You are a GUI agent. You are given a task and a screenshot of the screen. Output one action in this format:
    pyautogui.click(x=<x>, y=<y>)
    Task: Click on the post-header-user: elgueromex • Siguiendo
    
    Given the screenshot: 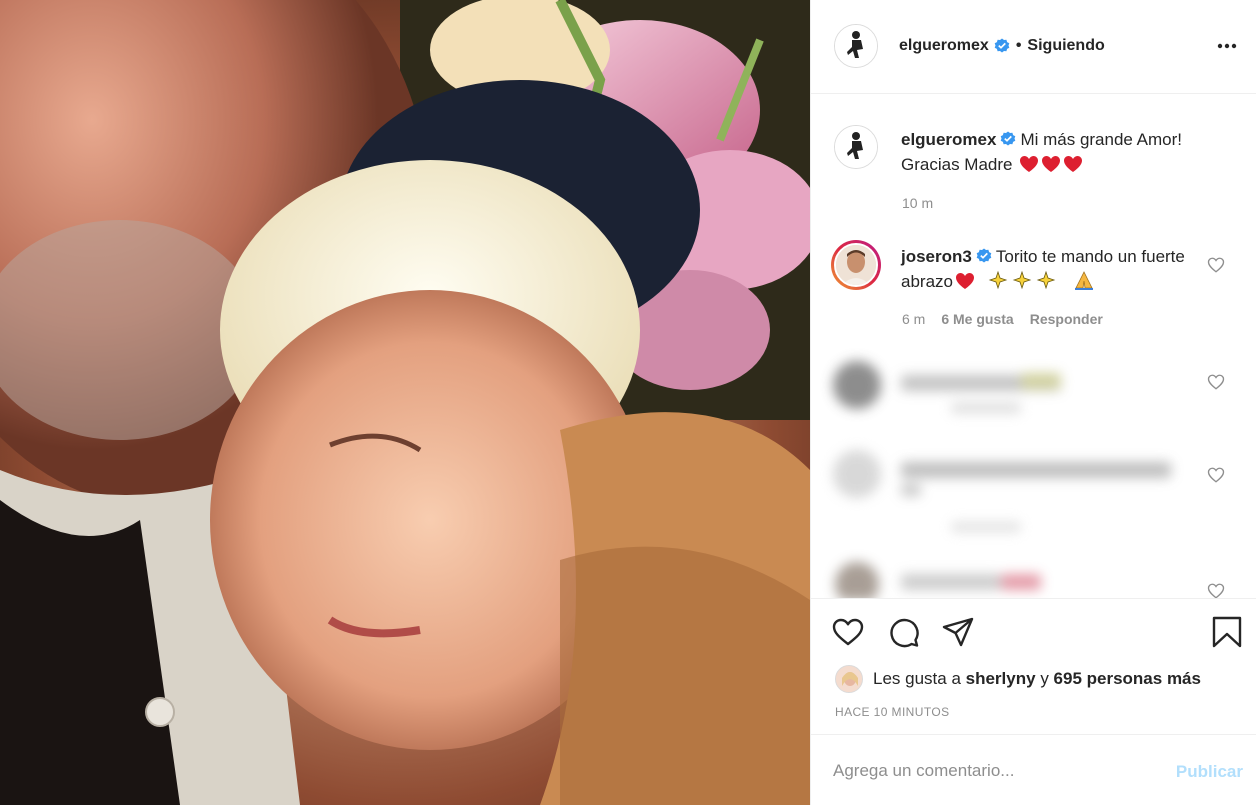 What is the action you would take?
    pyautogui.click(x=1002, y=46)
    